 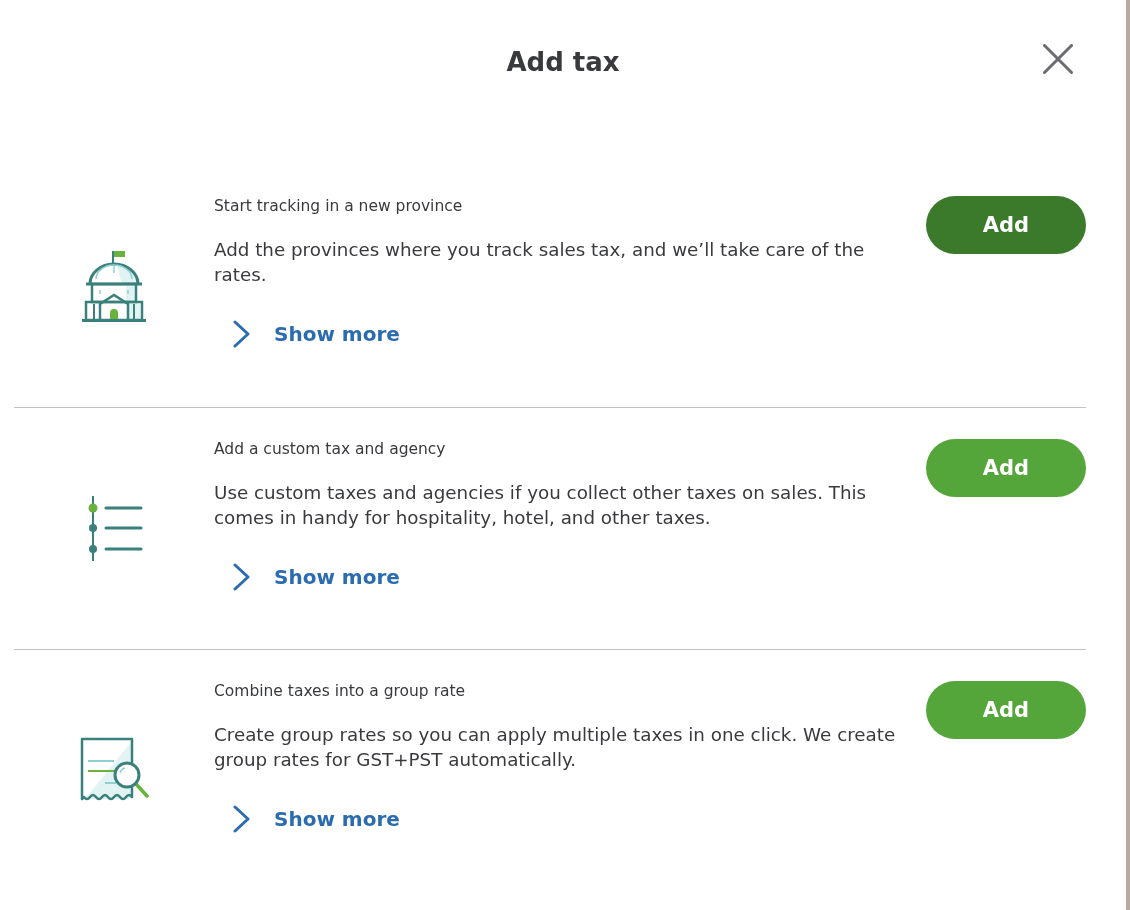 I want to click on option-heading: Combine taxes into a group rate, so click(x=340, y=691).